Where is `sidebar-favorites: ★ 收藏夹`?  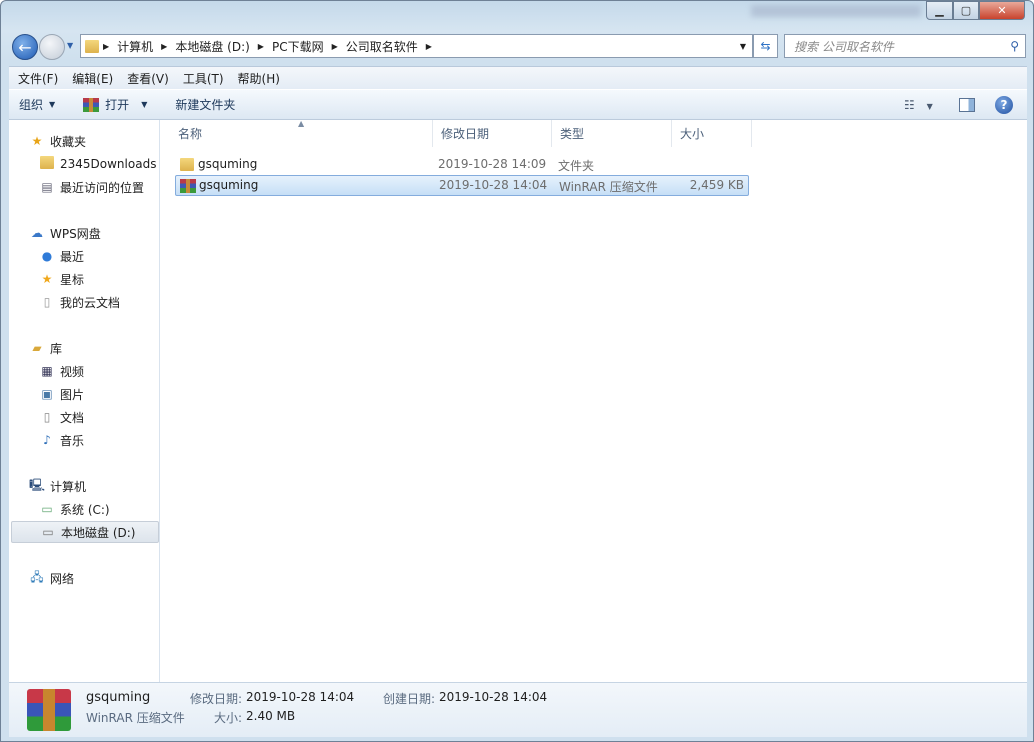 sidebar-favorites: ★ 收藏夹 is located at coordinates (84, 141).